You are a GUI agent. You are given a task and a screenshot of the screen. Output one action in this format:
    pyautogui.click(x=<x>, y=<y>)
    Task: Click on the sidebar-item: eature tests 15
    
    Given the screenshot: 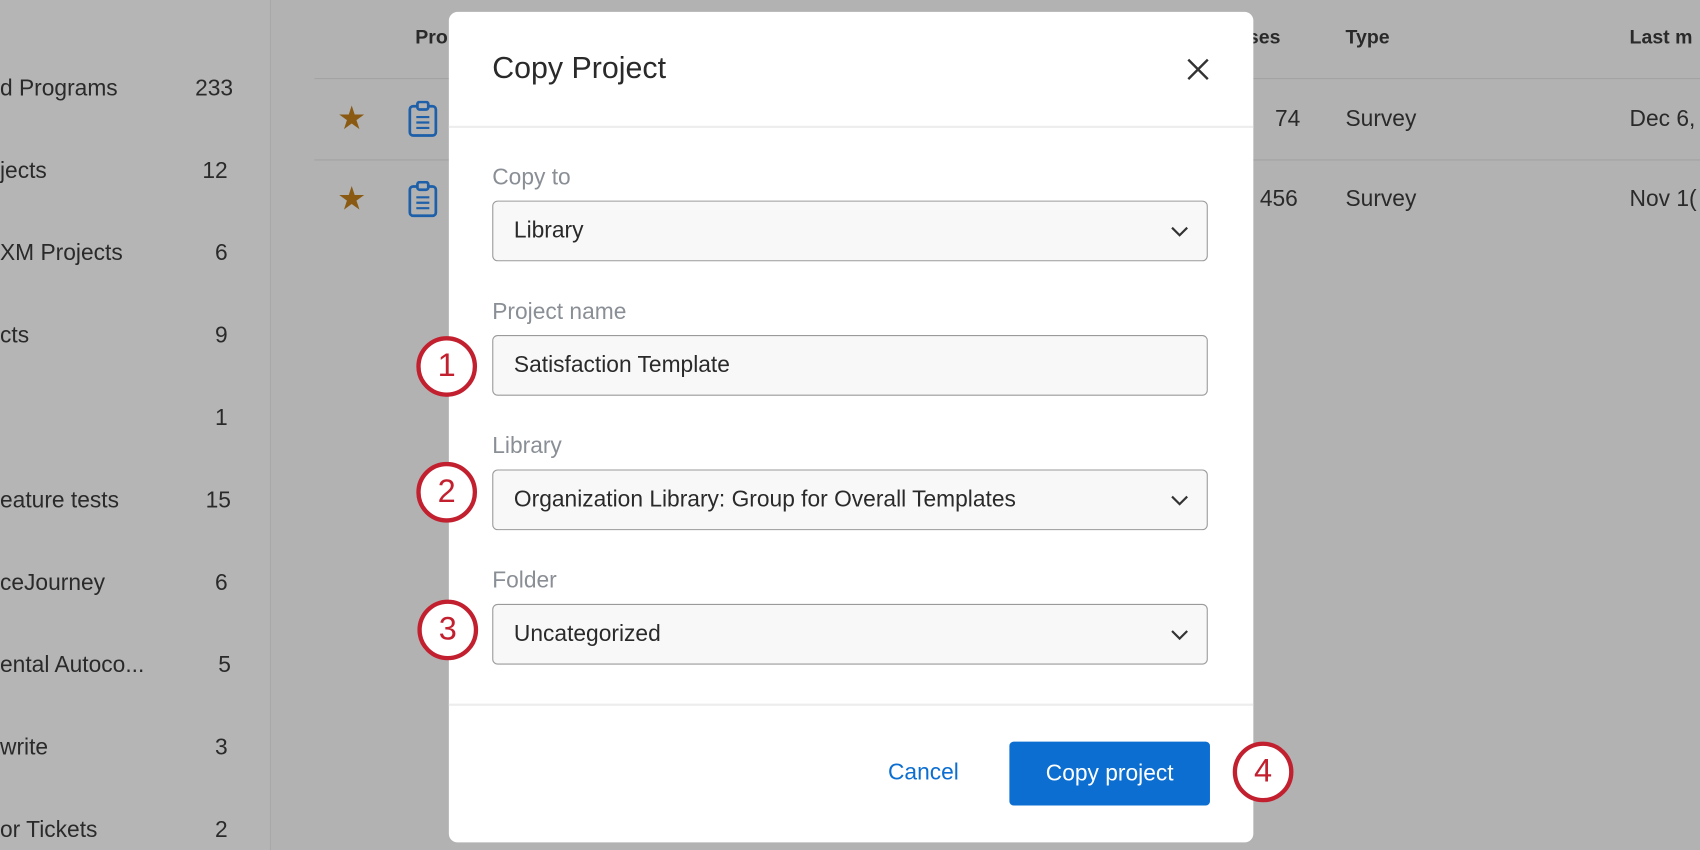 What is the action you would take?
    pyautogui.click(x=116, y=504)
    